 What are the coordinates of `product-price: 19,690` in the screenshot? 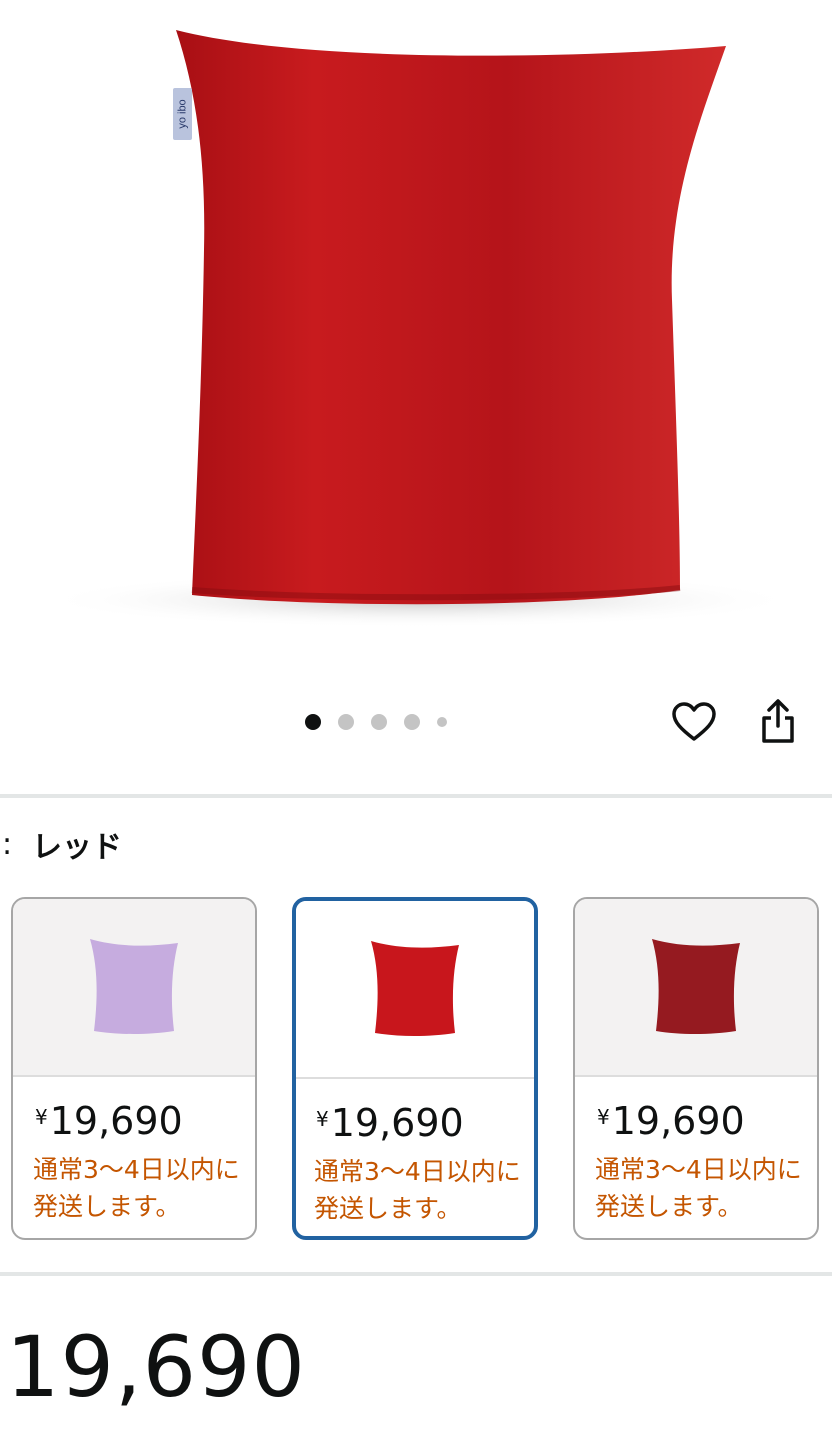 It's located at (156, 1367).